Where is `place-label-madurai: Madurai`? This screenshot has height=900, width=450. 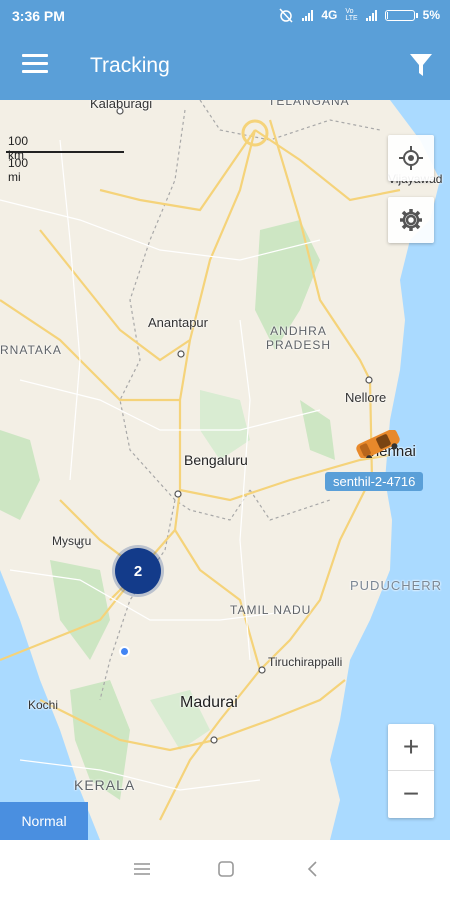 place-label-madurai: Madurai is located at coordinates (209, 702).